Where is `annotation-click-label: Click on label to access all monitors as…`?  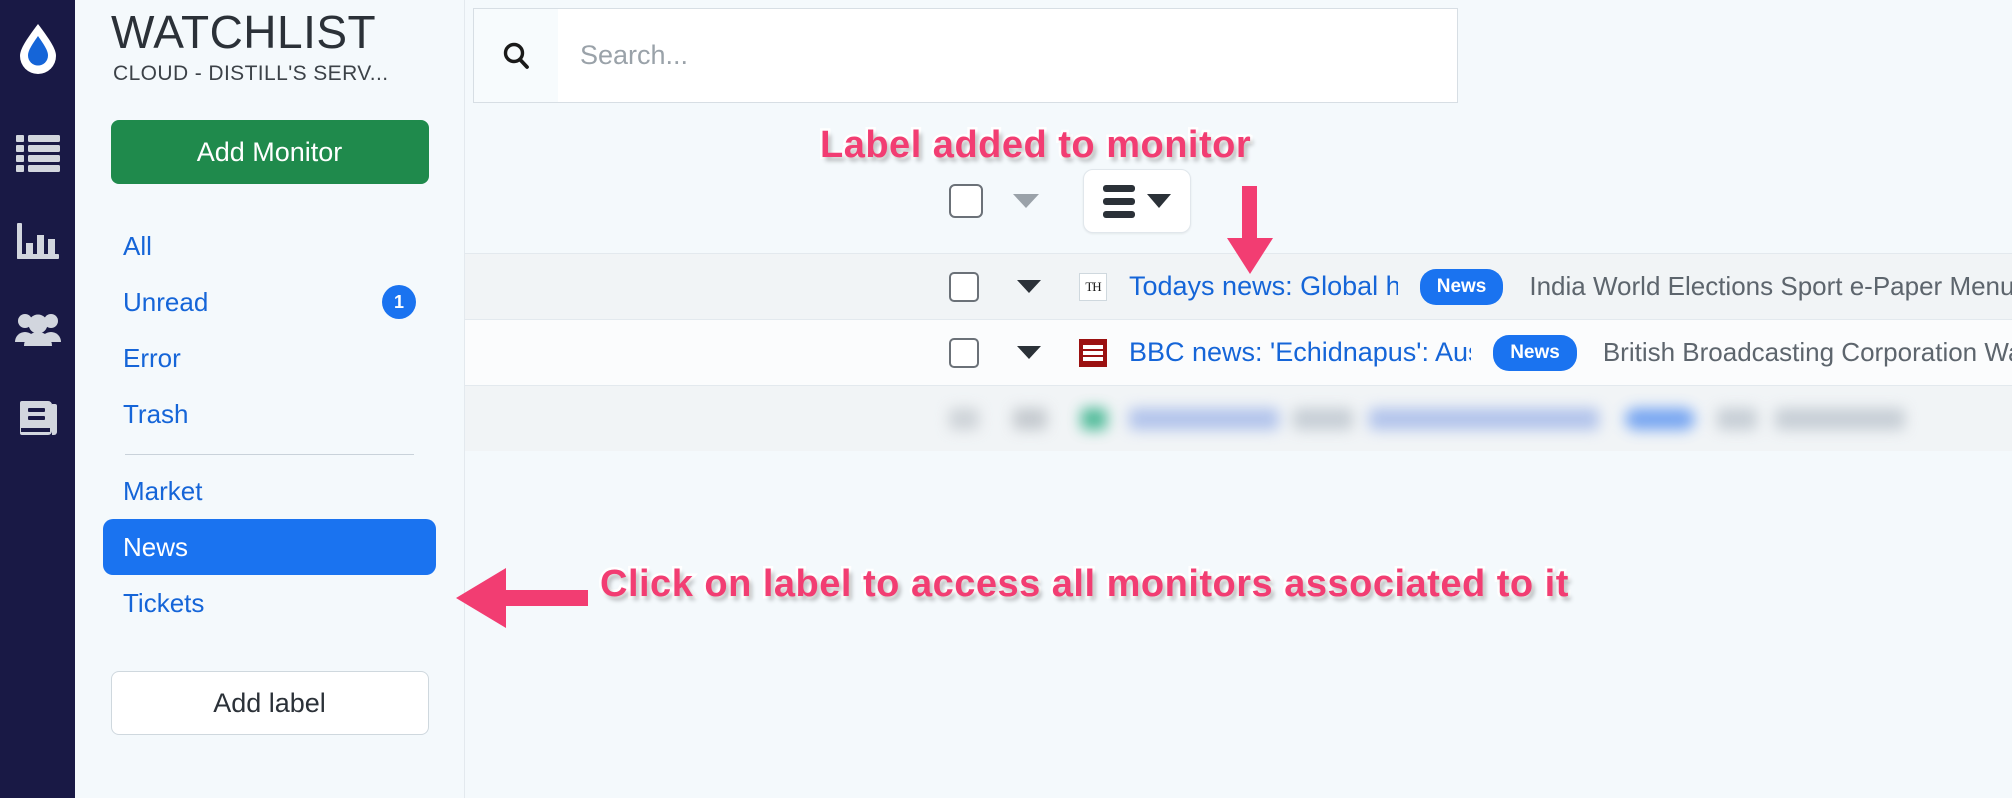 annotation-click-label: Click on label to access all monitors as… is located at coordinates (1084, 584).